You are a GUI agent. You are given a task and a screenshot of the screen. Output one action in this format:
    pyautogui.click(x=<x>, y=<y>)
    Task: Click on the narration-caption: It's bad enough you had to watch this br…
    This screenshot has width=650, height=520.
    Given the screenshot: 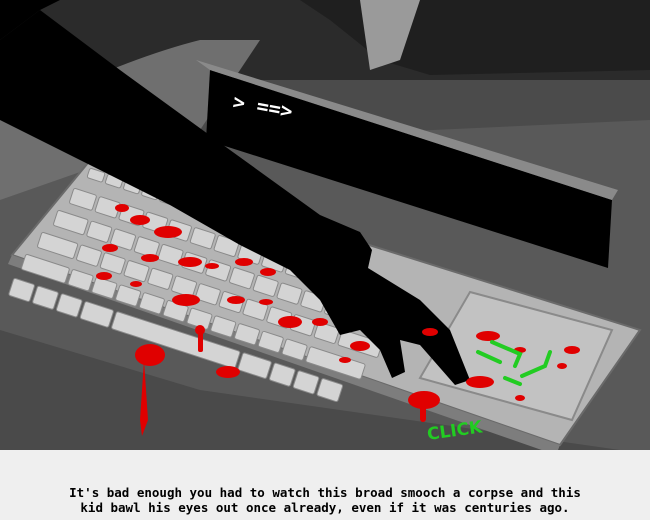 What is the action you would take?
    pyautogui.click(x=325, y=500)
    